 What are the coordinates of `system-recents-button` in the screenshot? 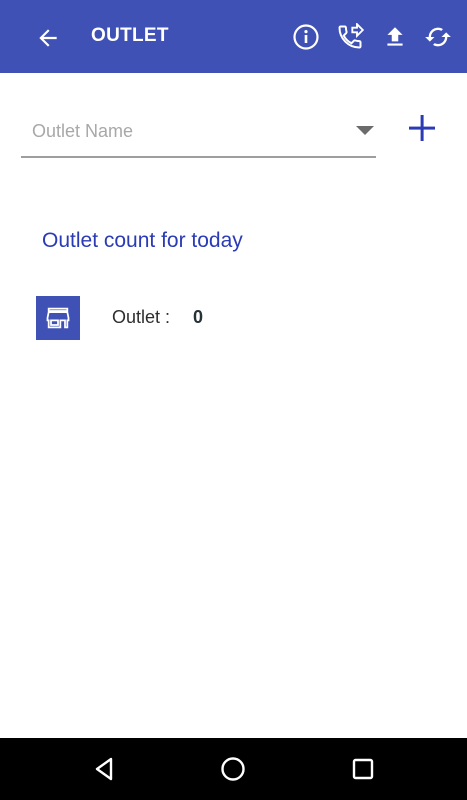 It's located at (363, 769).